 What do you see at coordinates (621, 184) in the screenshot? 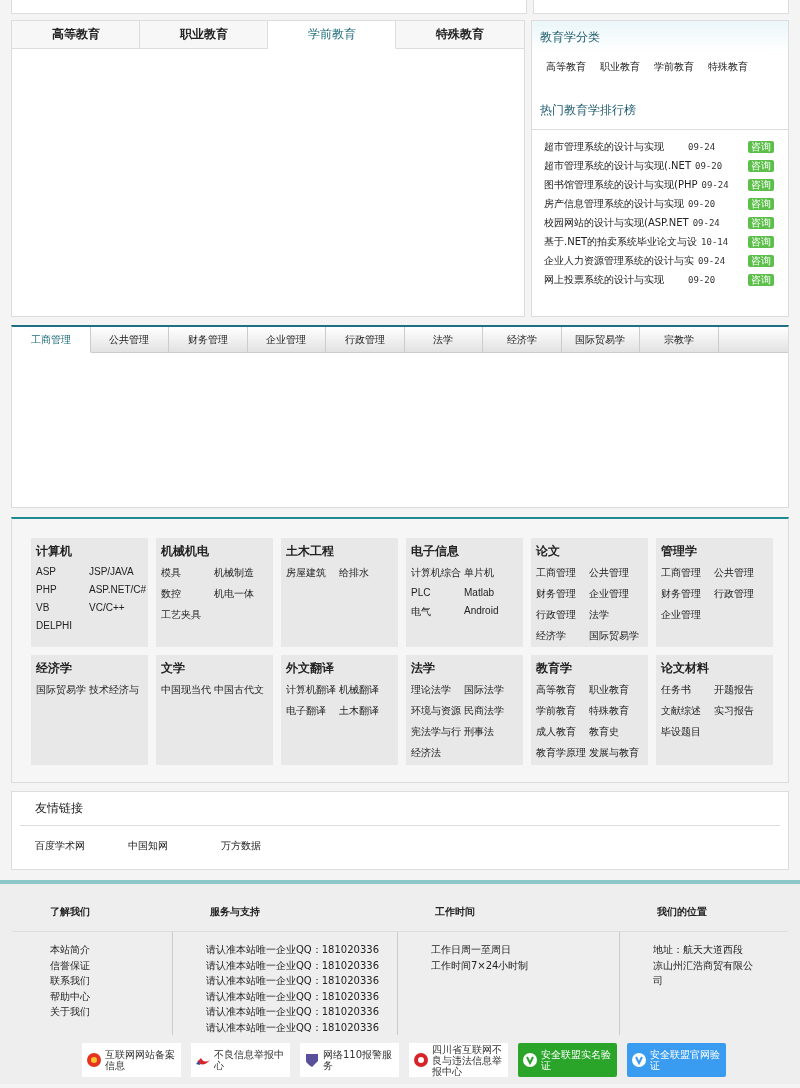
I see `ranking-link: 图书馆管理系统的设计与实现(PHP` at bounding box center [621, 184].